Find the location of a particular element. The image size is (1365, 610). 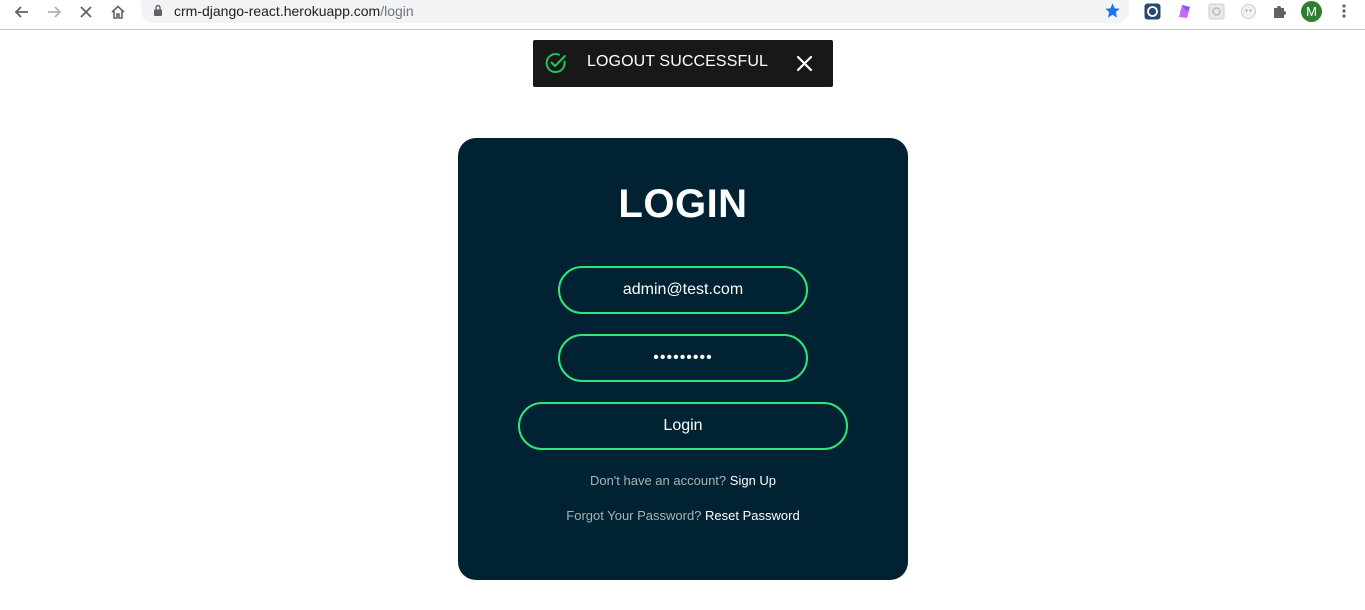

extension-2-icon is located at coordinates (1184, 11).